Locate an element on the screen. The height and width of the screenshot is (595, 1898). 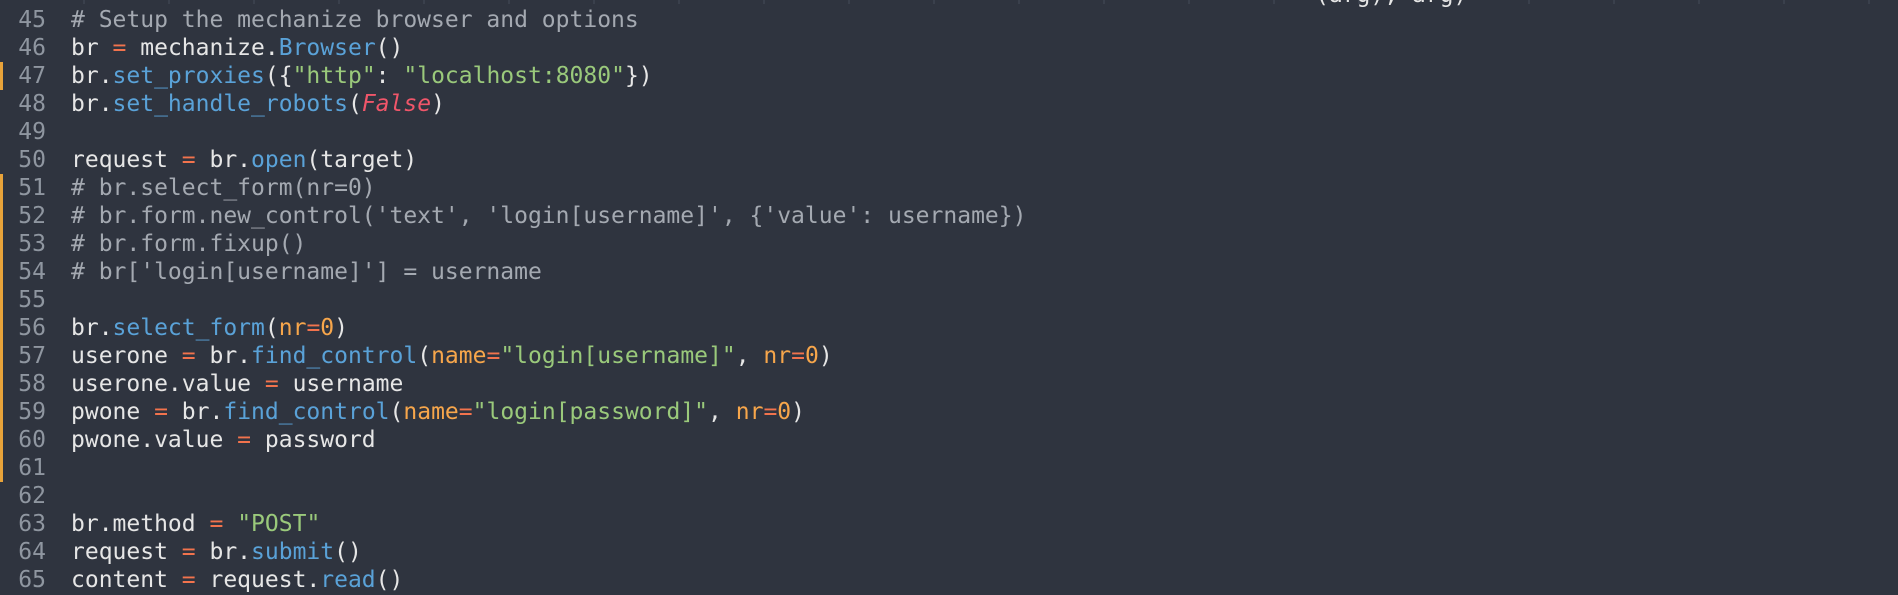
line-code: br = mechanize.Browser() is located at coordinates (237, 48).